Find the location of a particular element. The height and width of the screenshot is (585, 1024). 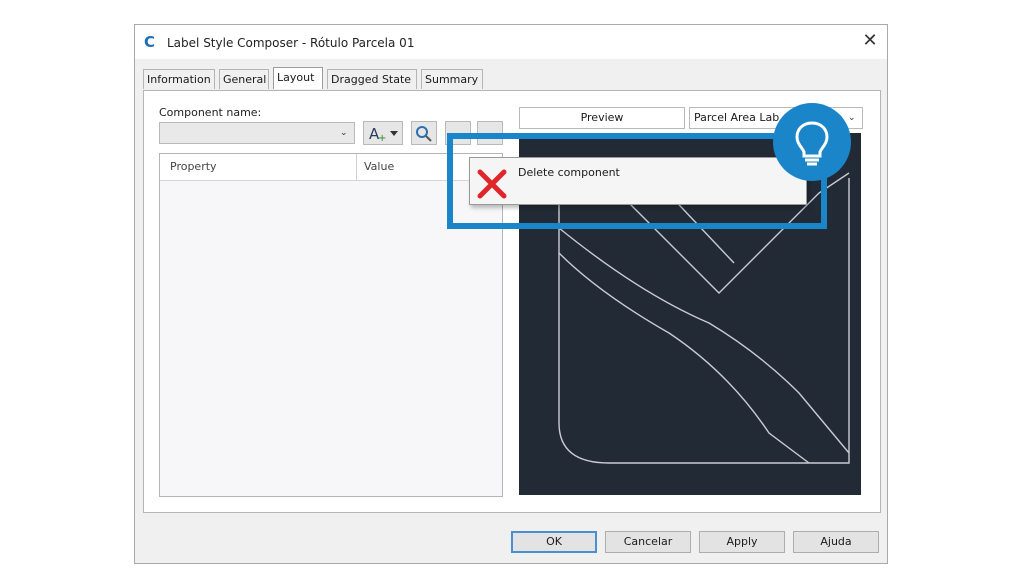

highlight-frame is located at coordinates (637, 181).